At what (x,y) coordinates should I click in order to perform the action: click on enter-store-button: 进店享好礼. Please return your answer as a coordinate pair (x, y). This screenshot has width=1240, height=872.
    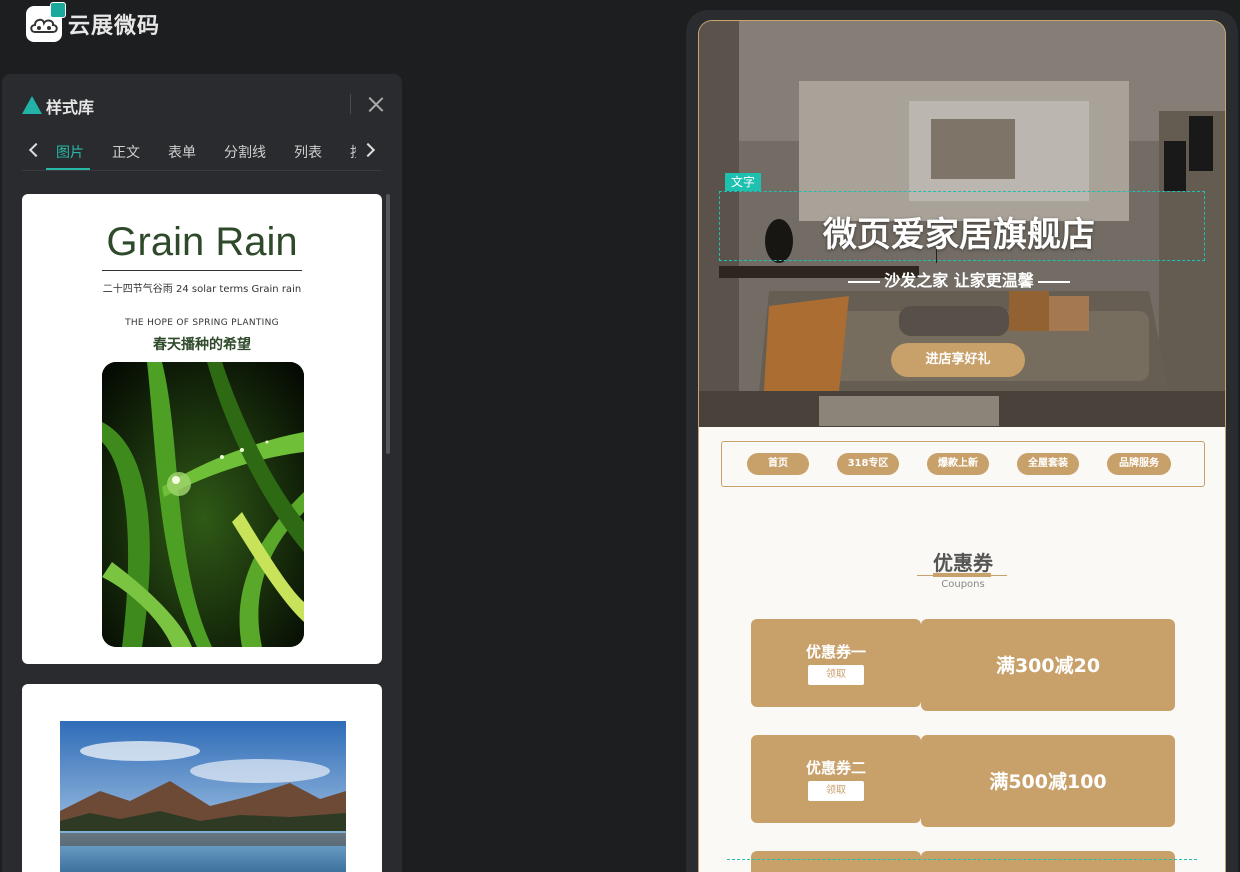
    Looking at the image, I should click on (958, 360).